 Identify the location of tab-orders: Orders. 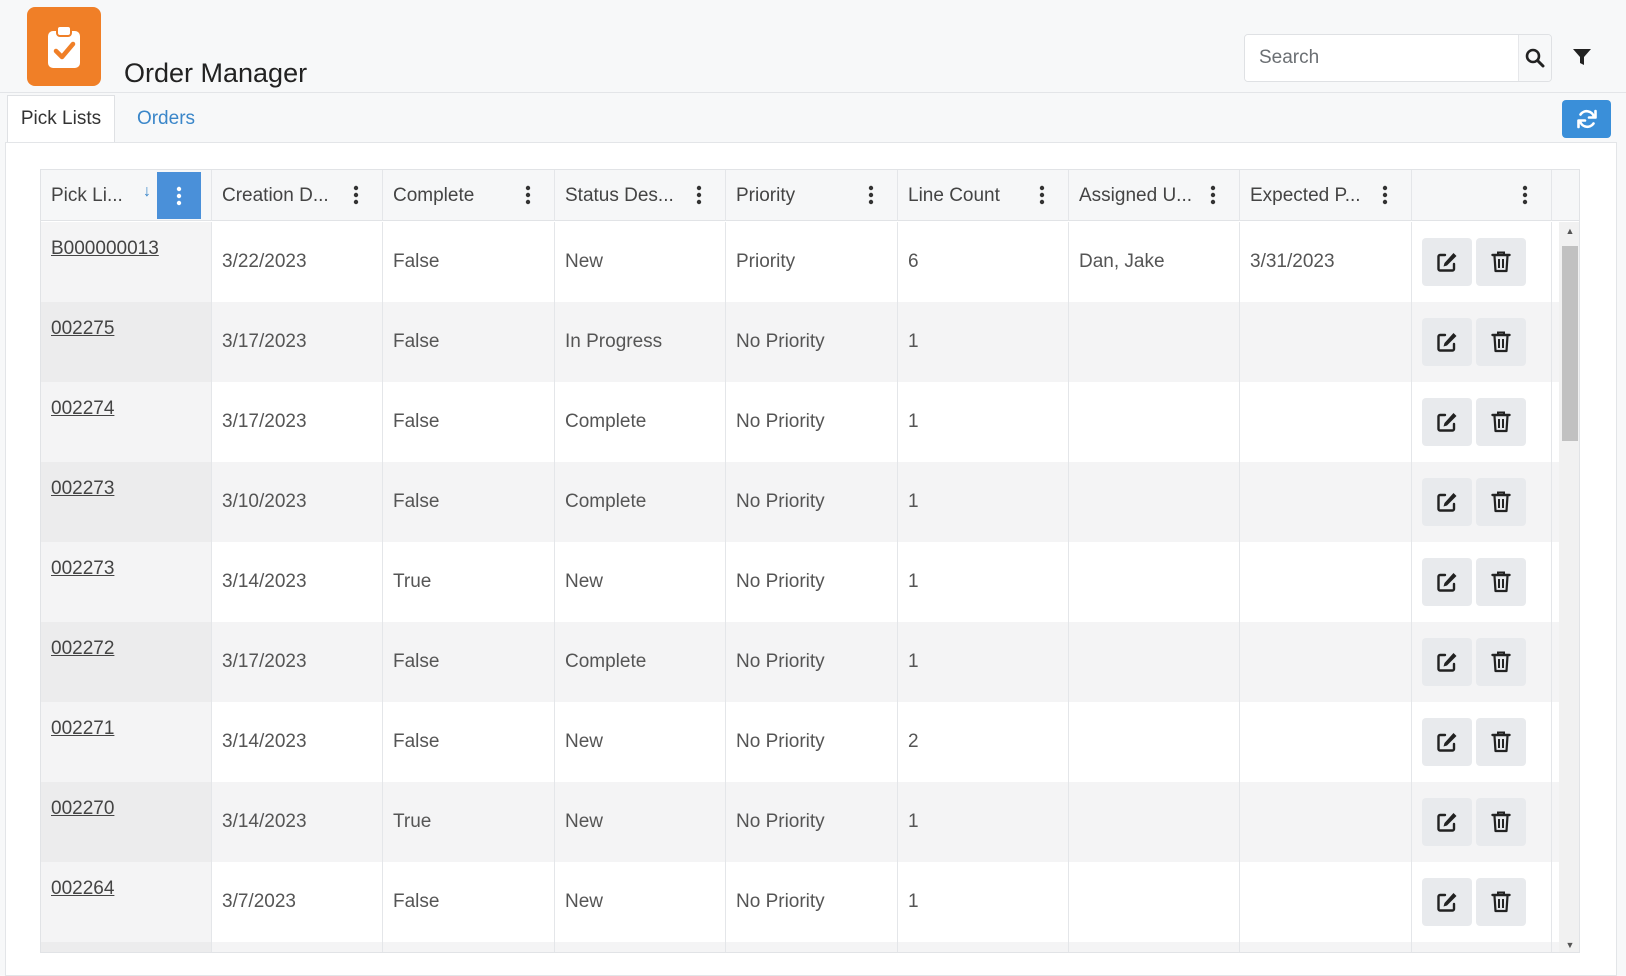
(166, 119).